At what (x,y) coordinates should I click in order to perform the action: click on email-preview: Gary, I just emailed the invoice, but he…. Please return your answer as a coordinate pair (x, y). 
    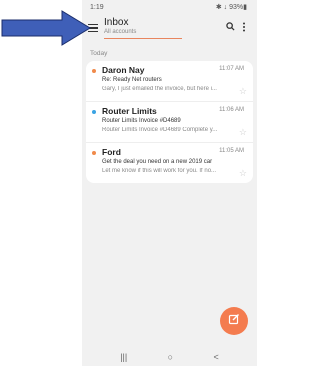
    Looking at the image, I should click on (159, 89).